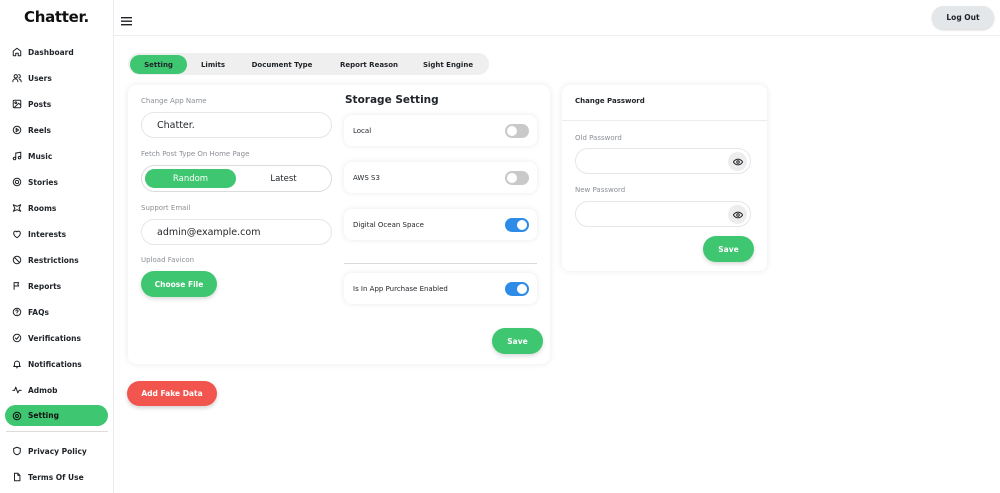 Image resolution: width=1000 pixels, height=493 pixels. Describe the element at coordinates (392, 100) in the screenshot. I see `storage-setting-title: Storage Setting` at that location.